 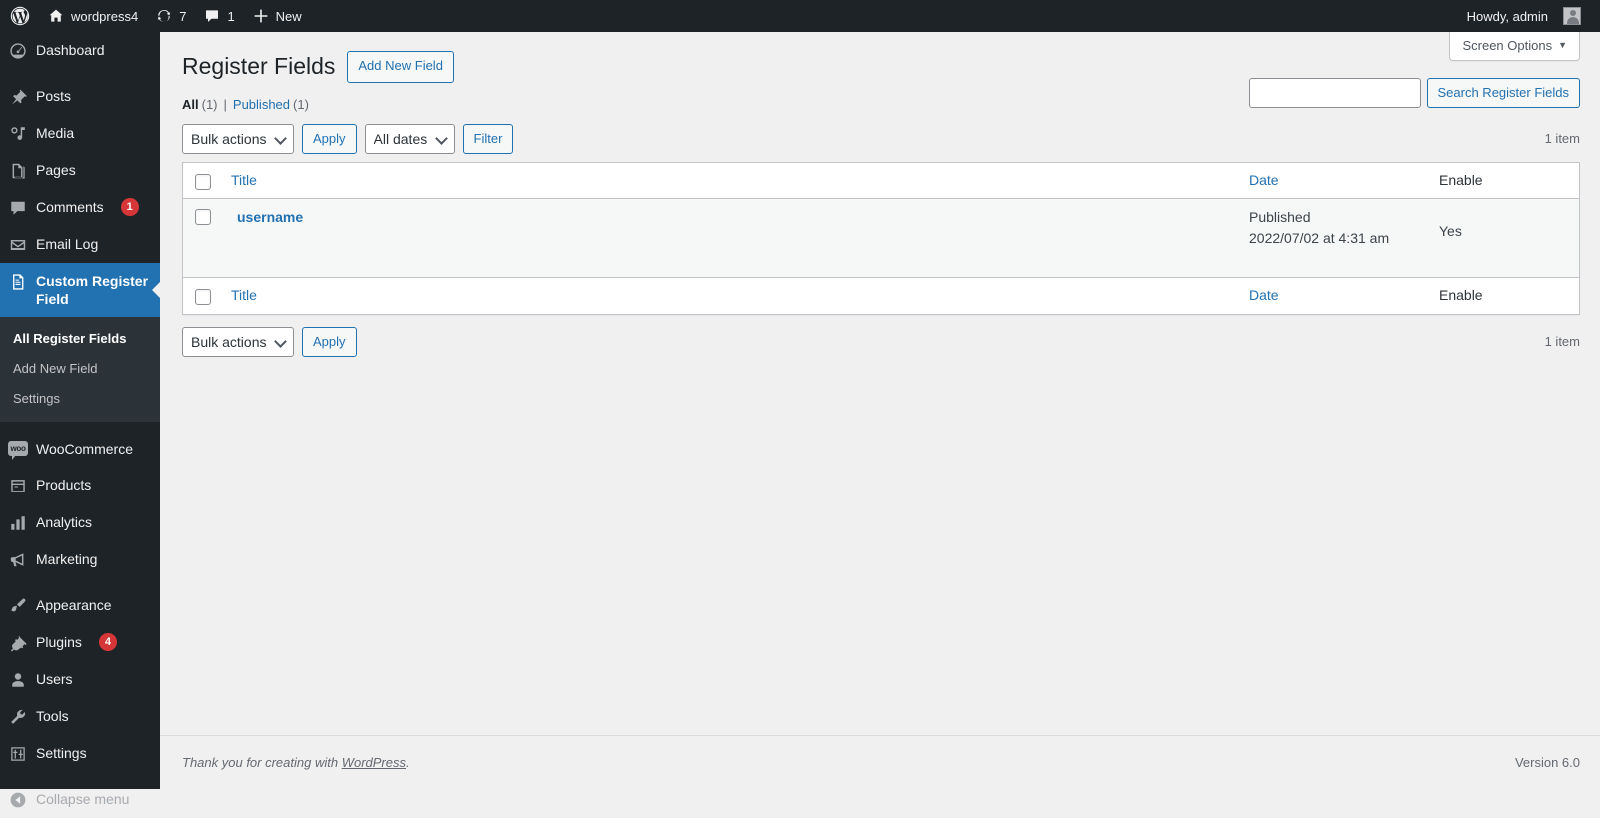 What do you see at coordinates (881, 295) in the screenshot?
I see `table-footer-row: Title Date Enable` at bounding box center [881, 295].